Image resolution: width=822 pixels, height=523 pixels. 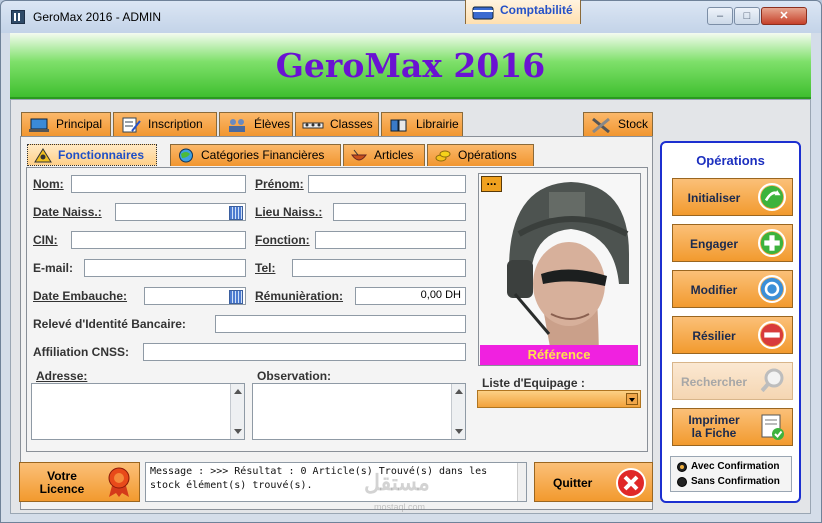 I want to click on observation-textarea, so click(x=359, y=411).